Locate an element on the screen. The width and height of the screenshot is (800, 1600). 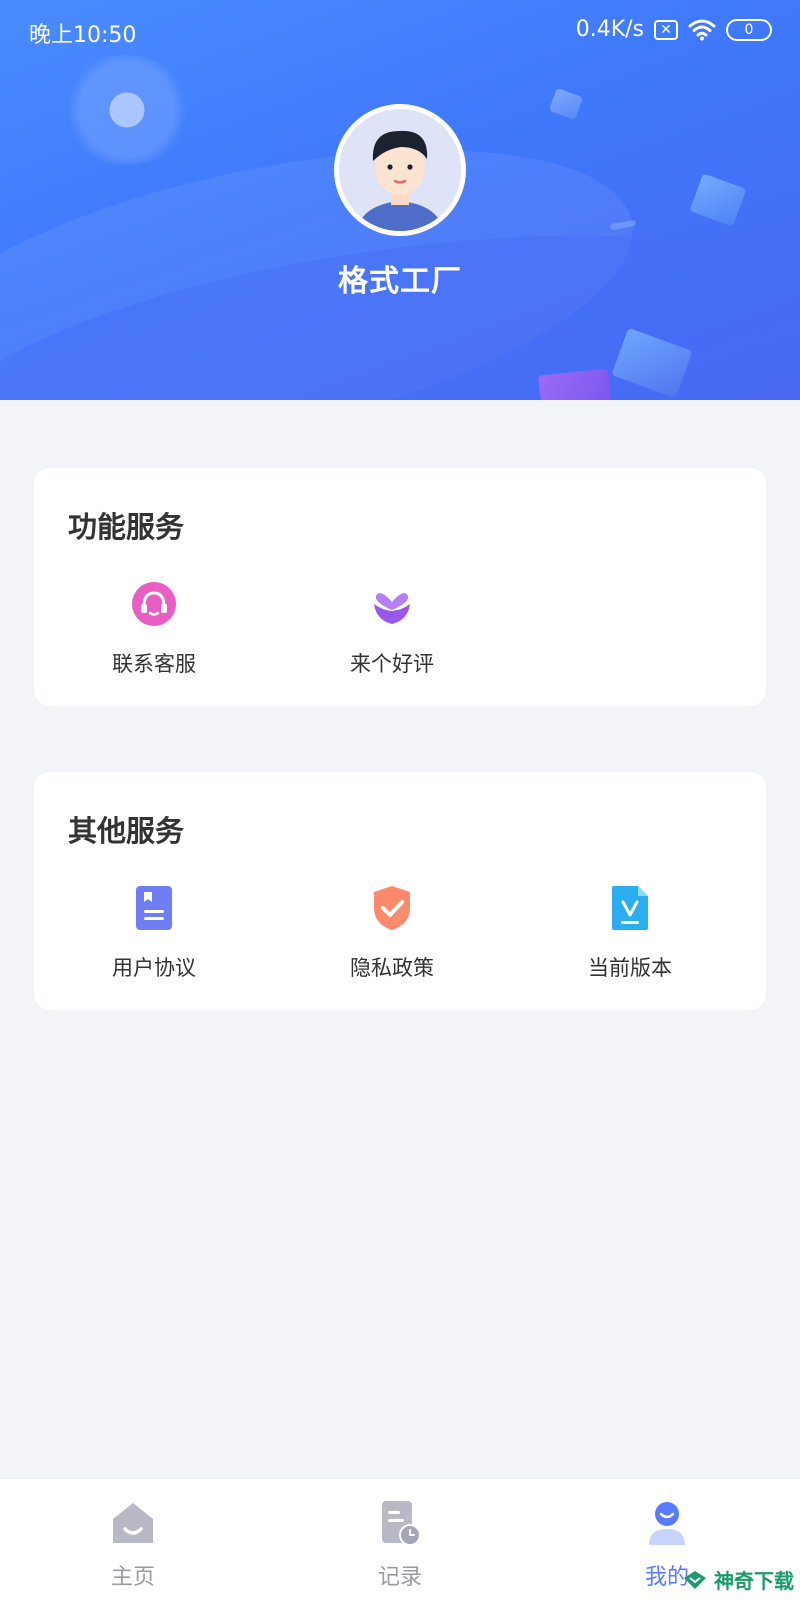
wifi-icon is located at coordinates (702, 29).